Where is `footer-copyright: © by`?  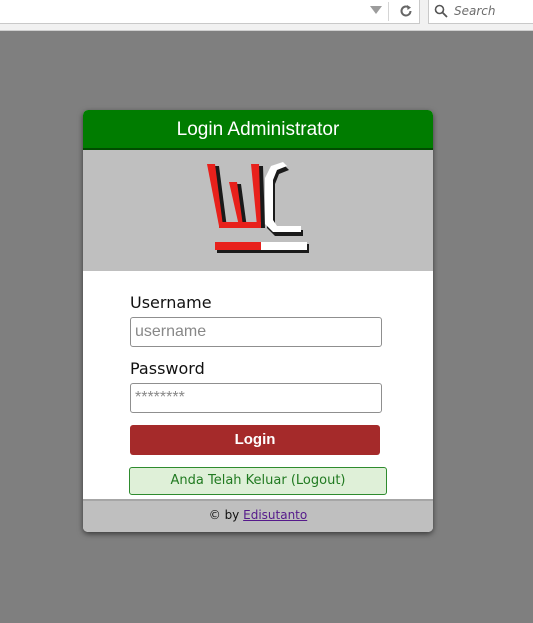
footer-copyright: © by is located at coordinates (224, 515).